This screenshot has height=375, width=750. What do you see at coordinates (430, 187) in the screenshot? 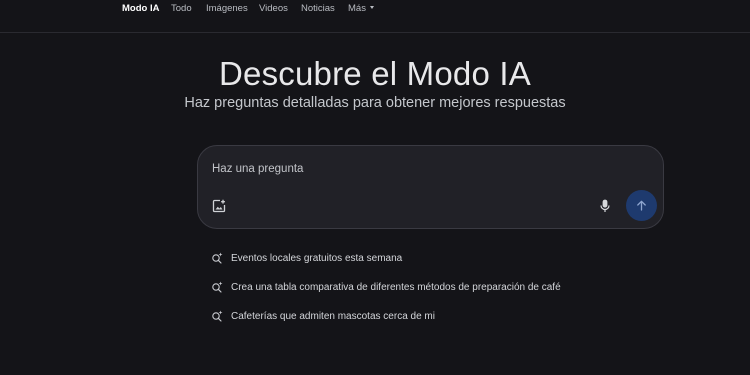
I see `ask-box` at bounding box center [430, 187].